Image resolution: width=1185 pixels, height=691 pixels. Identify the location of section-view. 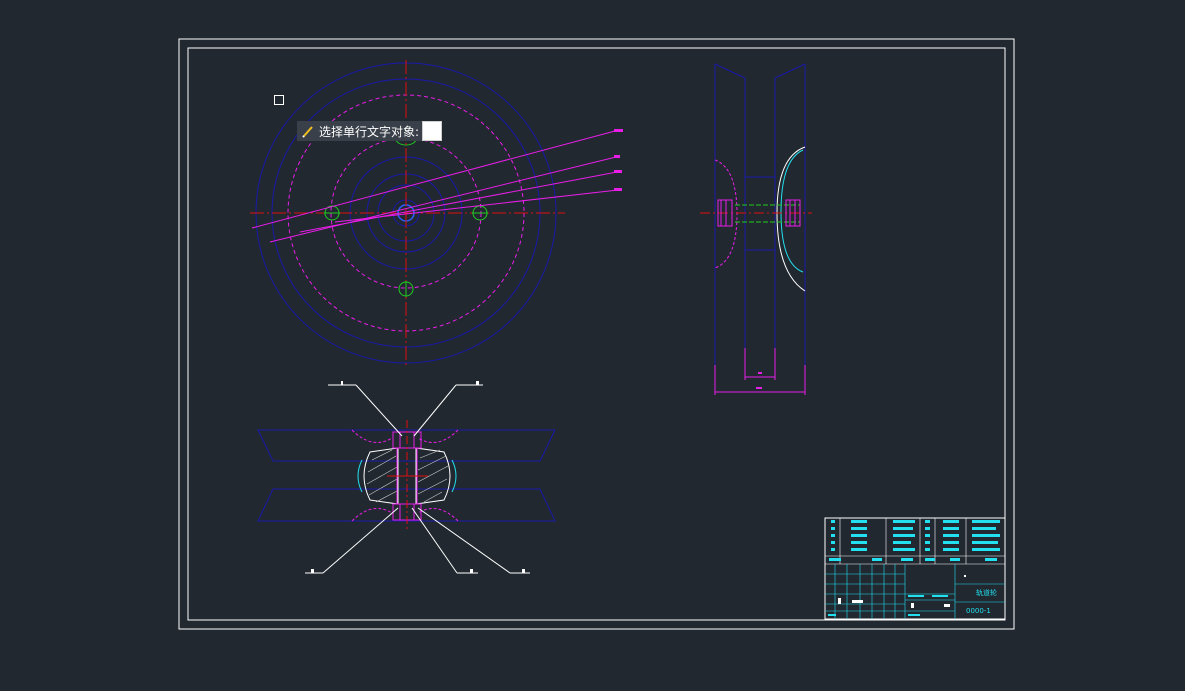
(406, 477).